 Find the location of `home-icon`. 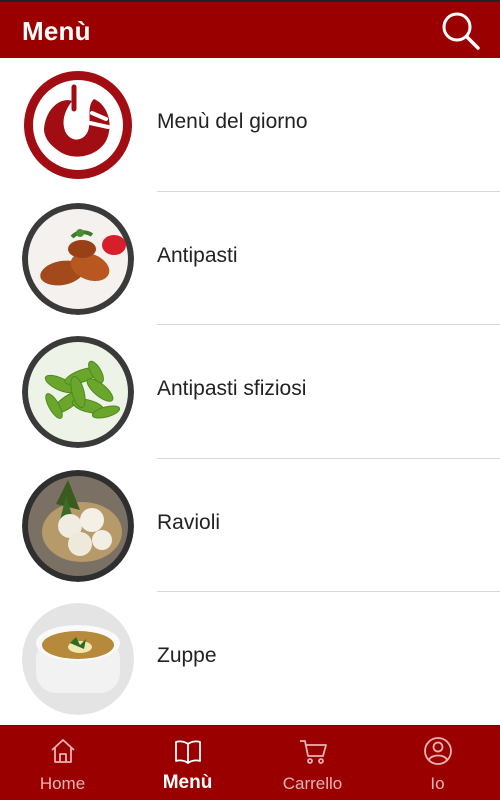

home-icon is located at coordinates (62, 751).